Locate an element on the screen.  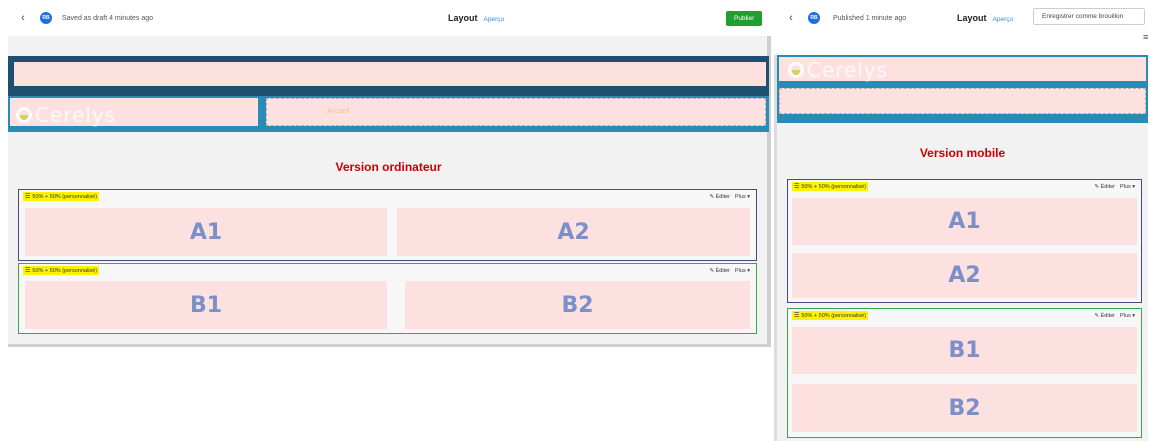
mobile-nav-area is located at coordinates (962, 101).